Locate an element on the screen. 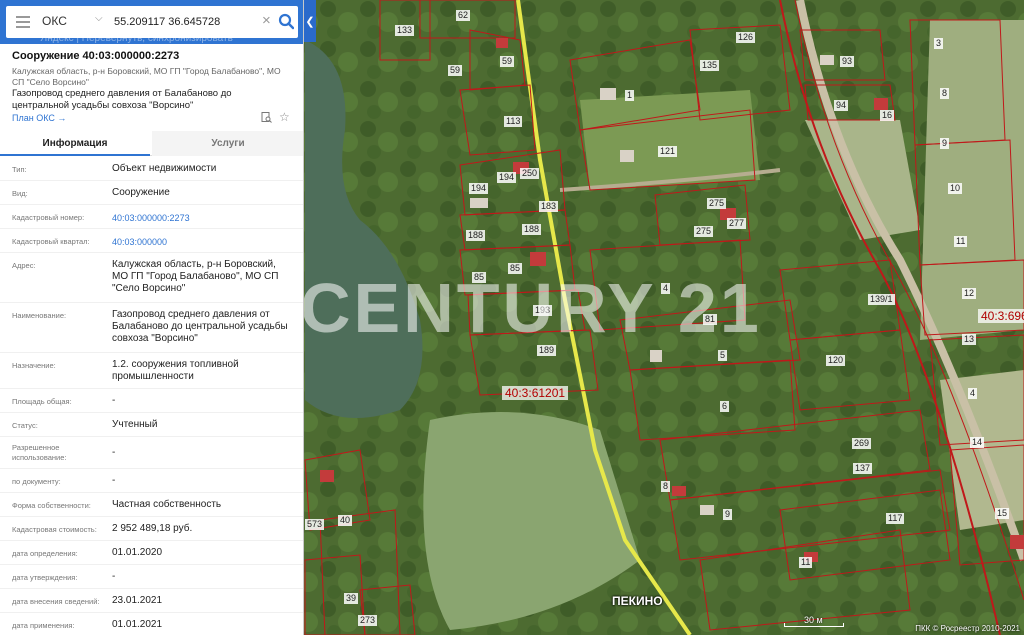  tabs: Информация Услуги is located at coordinates (151, 143).